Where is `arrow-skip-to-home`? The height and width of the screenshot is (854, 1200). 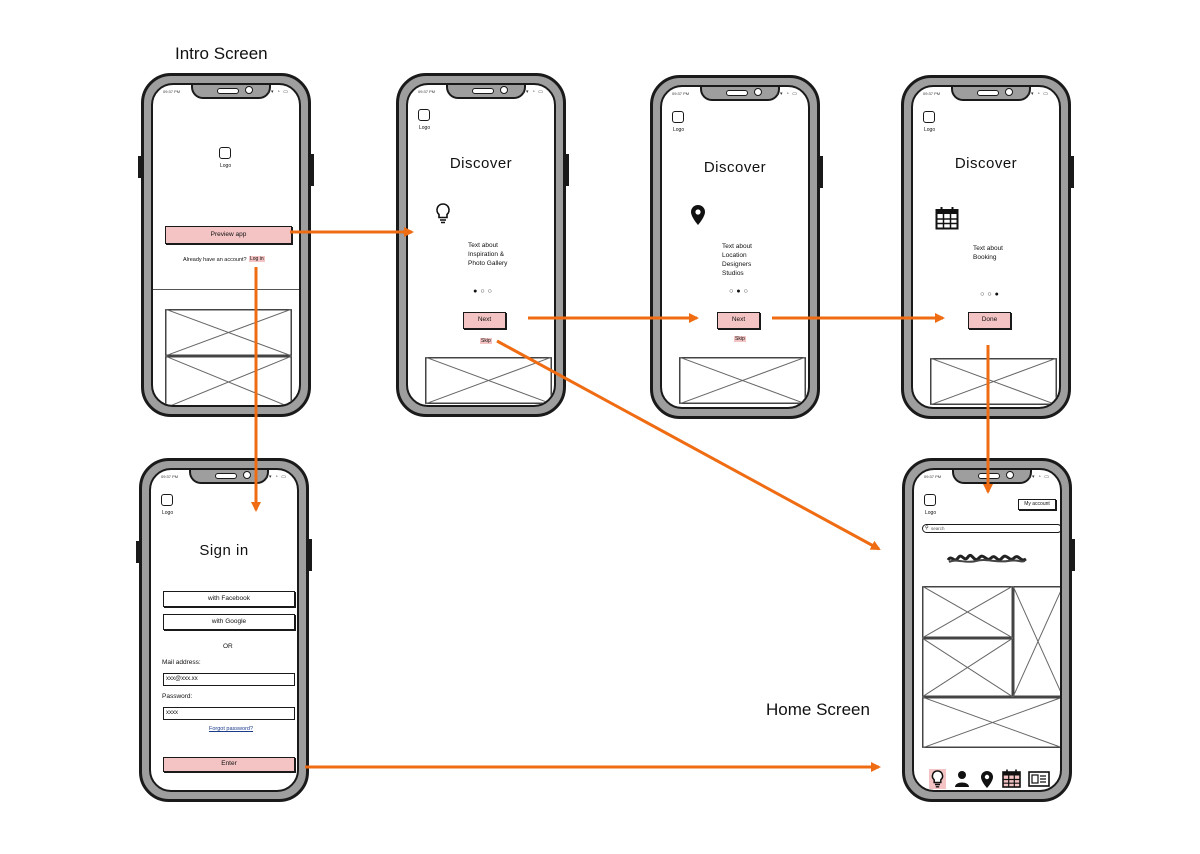 arrow-skip-to-home is located at coordinates (688, 445).